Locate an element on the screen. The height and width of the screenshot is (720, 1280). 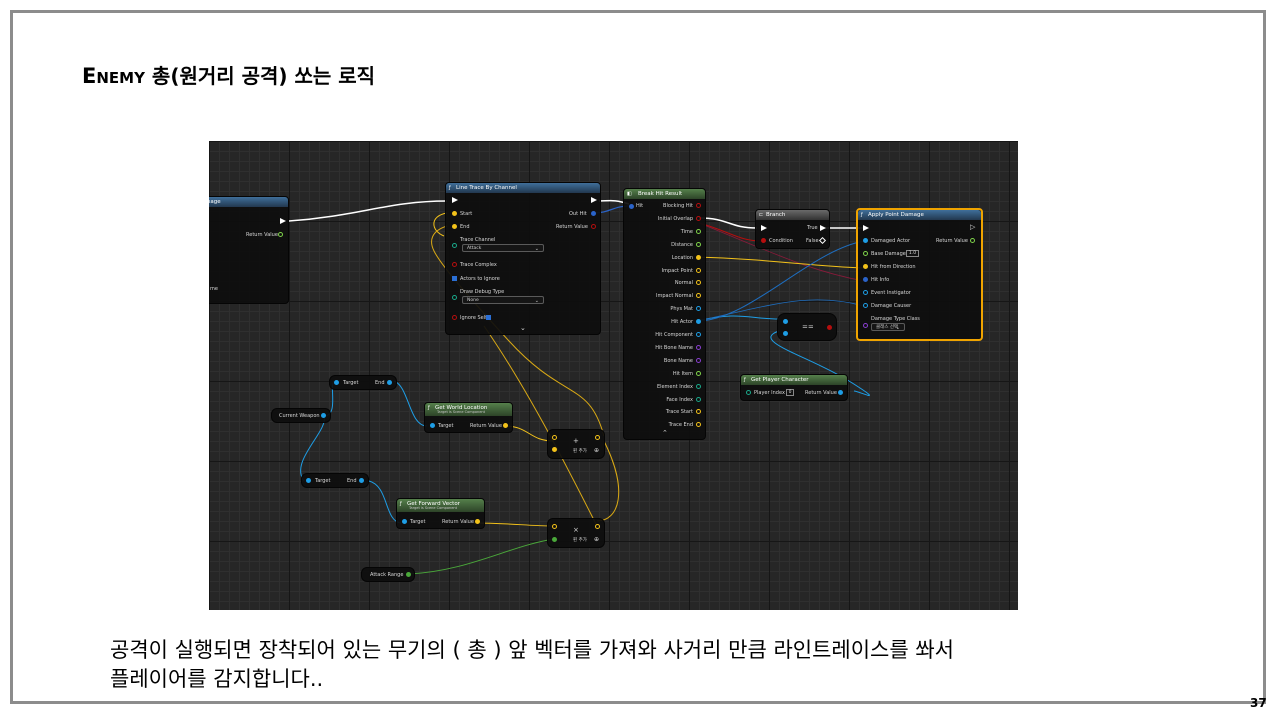
exec-out-outline-icon: ▷ is located at coordinates (972, 227).